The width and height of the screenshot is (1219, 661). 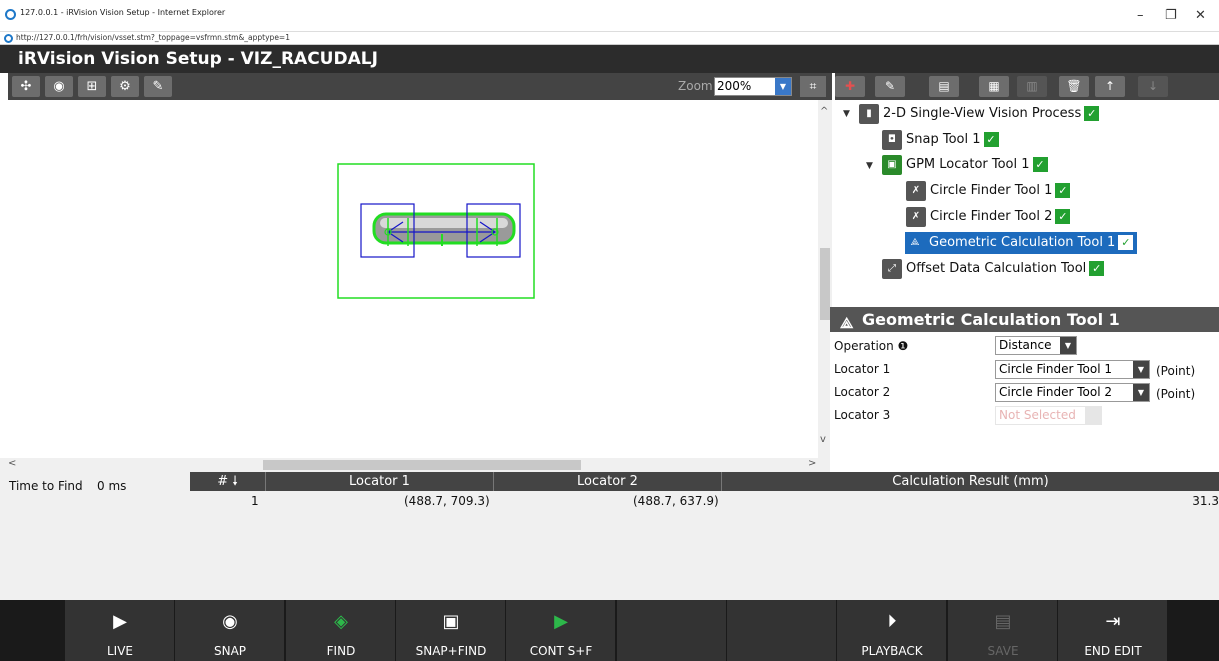 What do you see at coordinates (26, 86) in the screenshot?
I see `pointer-icon: ✣` at bounding box center [26, 86].